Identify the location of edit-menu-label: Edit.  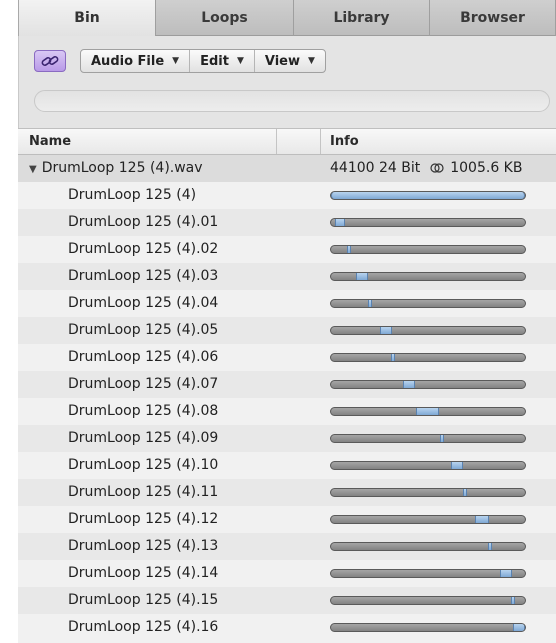
(214, 61).